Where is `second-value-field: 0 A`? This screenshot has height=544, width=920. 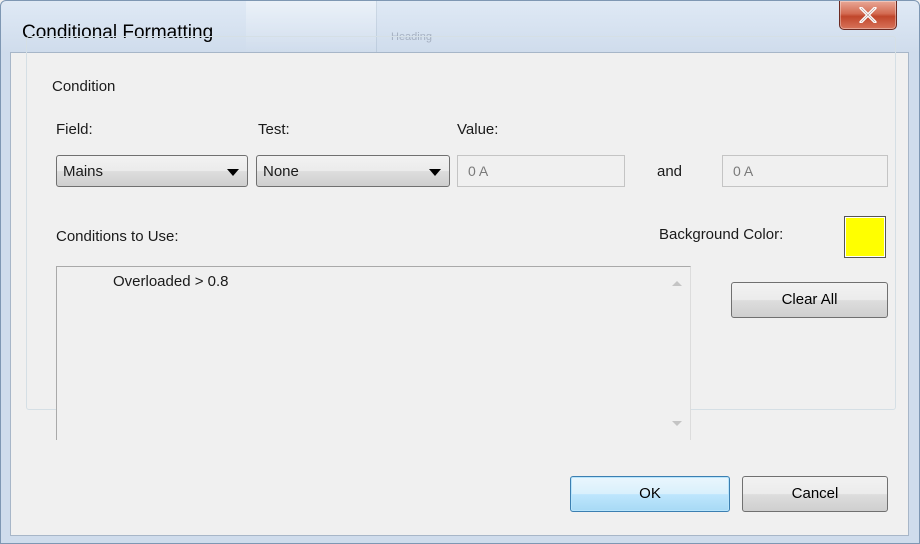 second-value-field: 0 A is located at coordinates (805, 171).